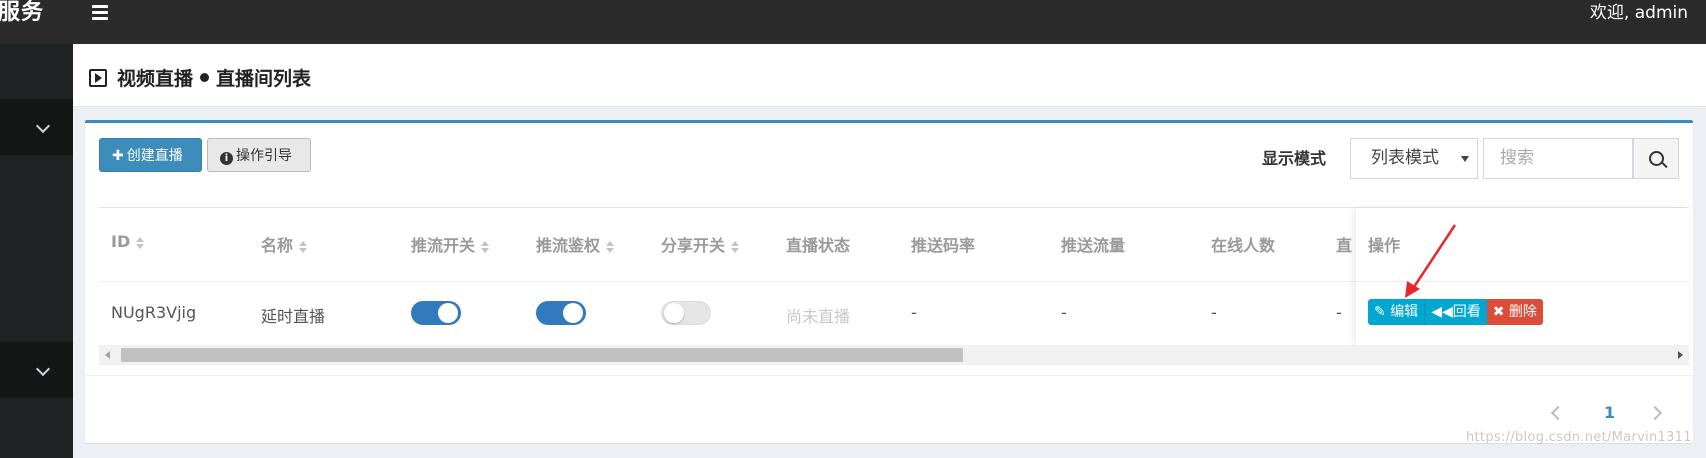 Image resolution: width=1706 pixels, height=458 pixels. Describe the element at coordinates (561, 313) in the screenshot. I see `push-auth-toggle` at that location.